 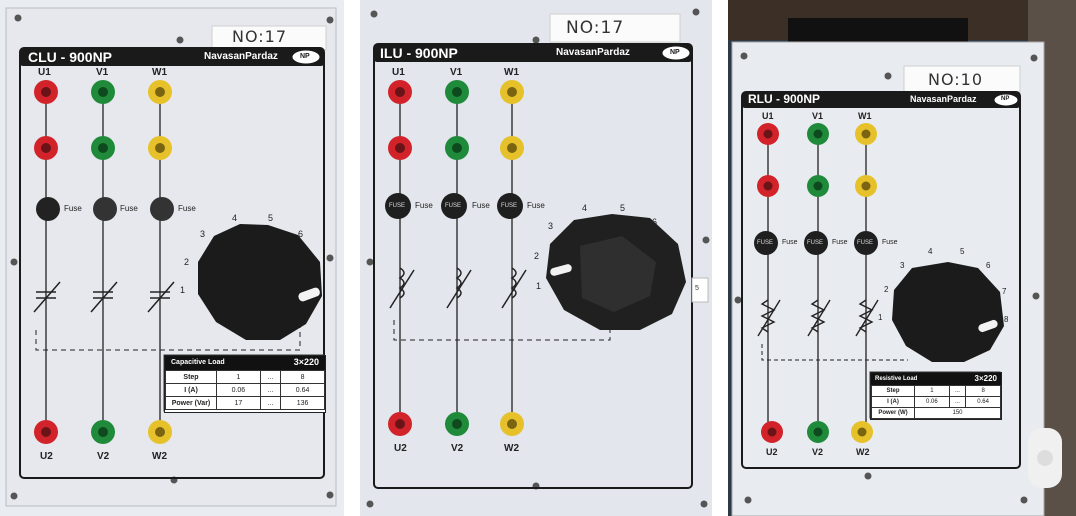 What do you see at coordinates (103, 456) in the screenshot?
I see `clu-terminal-v2-label: V2` at bounding box center [103, 456].